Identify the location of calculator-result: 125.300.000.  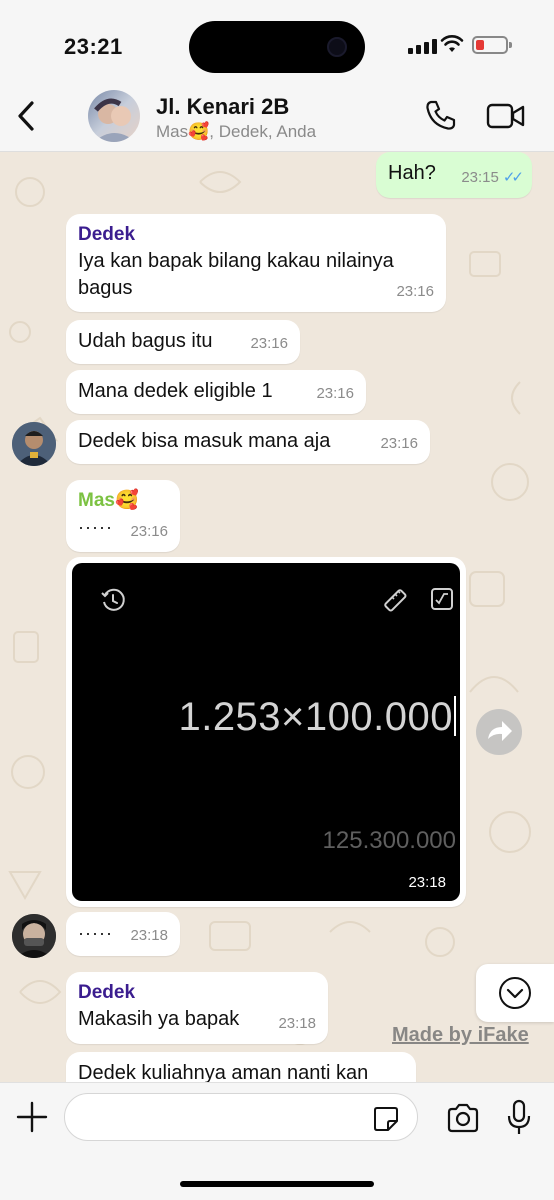
(389, 840).